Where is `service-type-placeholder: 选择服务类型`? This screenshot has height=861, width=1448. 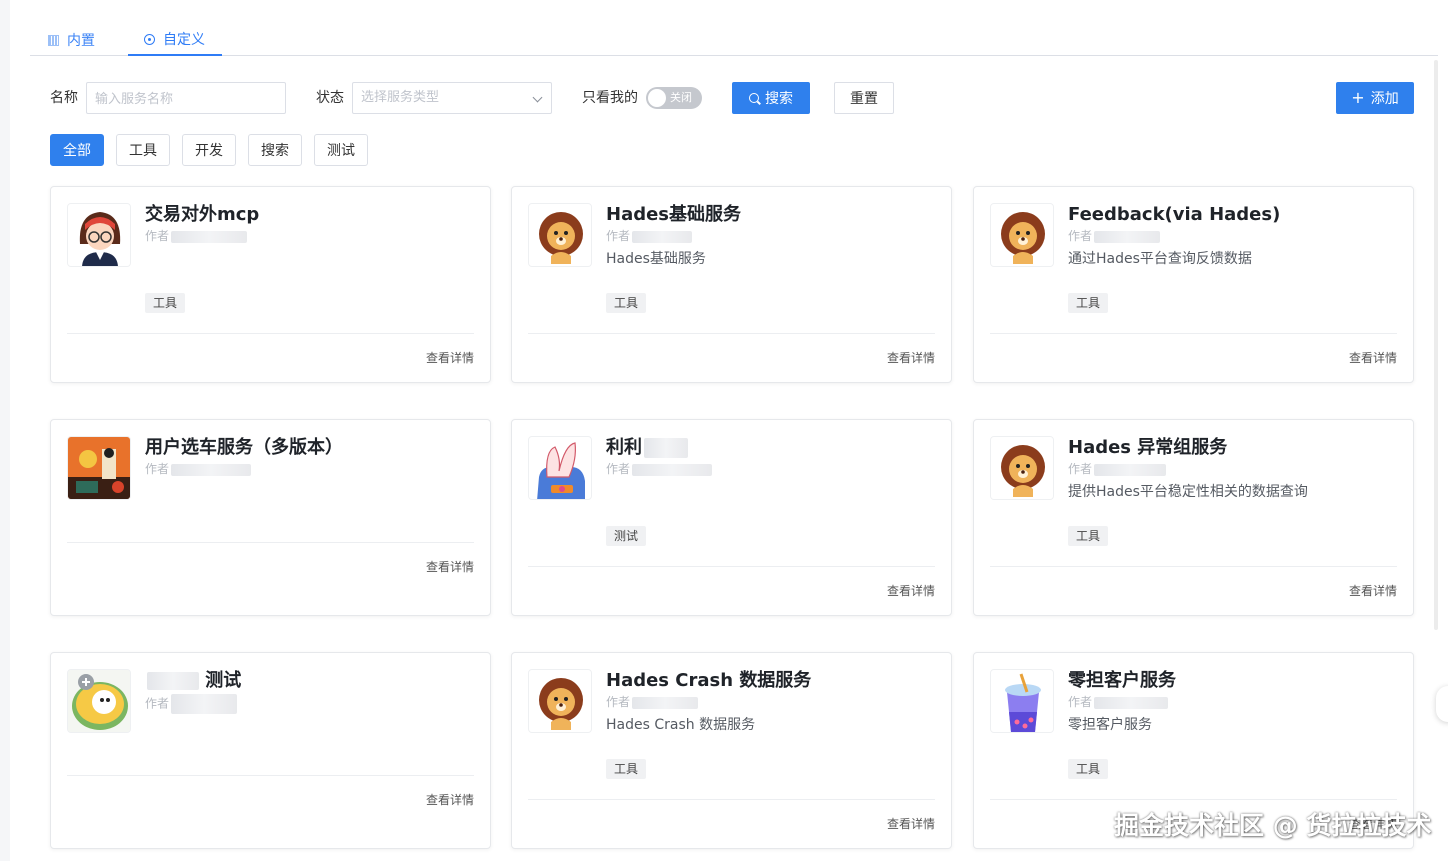 service-type-placeholder: 选择服务类型 is located at coordinates (400, 97).